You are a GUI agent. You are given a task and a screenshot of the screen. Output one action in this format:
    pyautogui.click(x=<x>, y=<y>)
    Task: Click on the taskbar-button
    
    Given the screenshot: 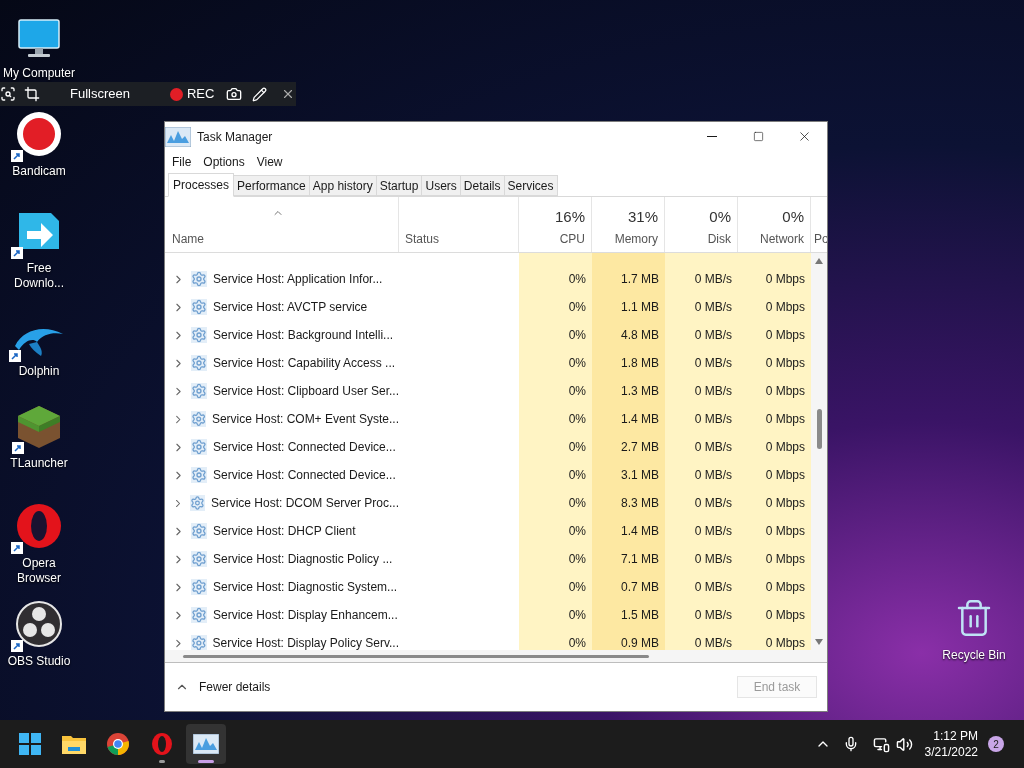 What is the action you would take?
    pyautogui.click(x=206, y=744)
    